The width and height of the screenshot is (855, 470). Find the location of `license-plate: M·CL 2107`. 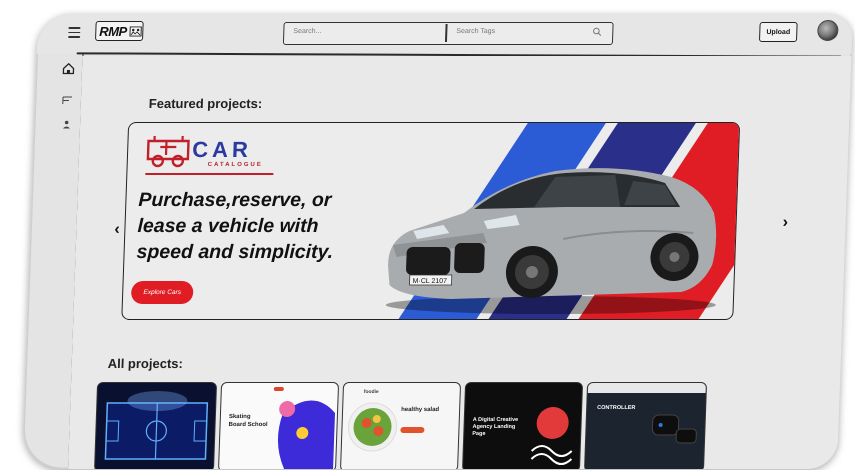

license-plate: M·CL 2107 is located at coordinates (429, 281).